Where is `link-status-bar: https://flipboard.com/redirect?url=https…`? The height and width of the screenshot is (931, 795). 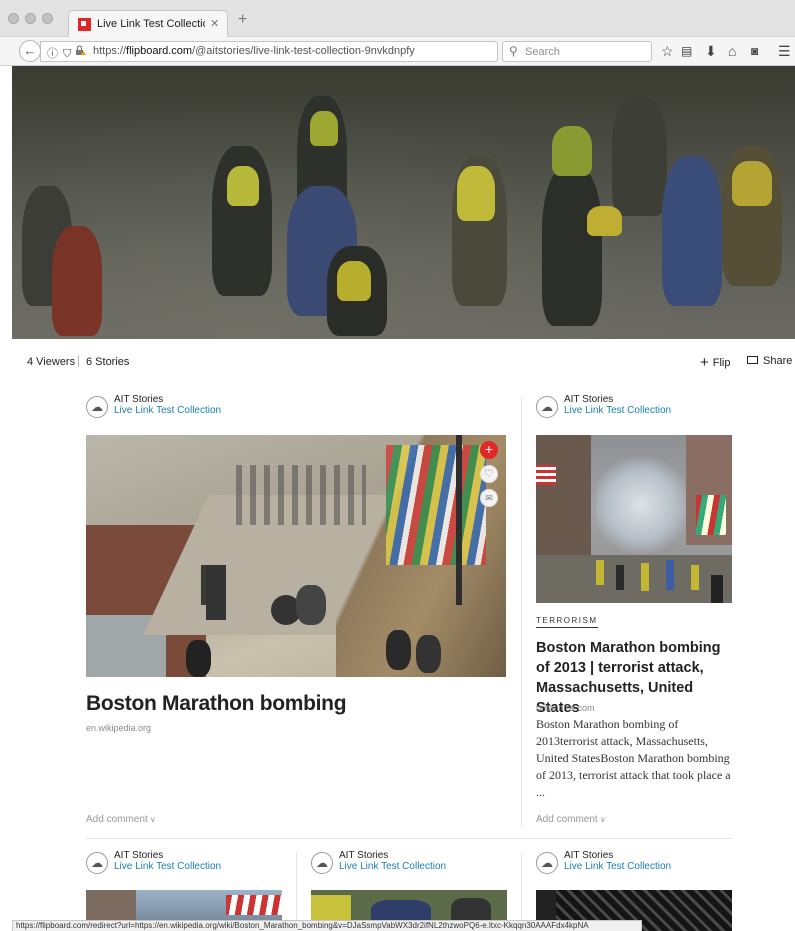
link-status-bar: https://flipboard.com/redirect?url=https… is located at coordinates (327, 925).